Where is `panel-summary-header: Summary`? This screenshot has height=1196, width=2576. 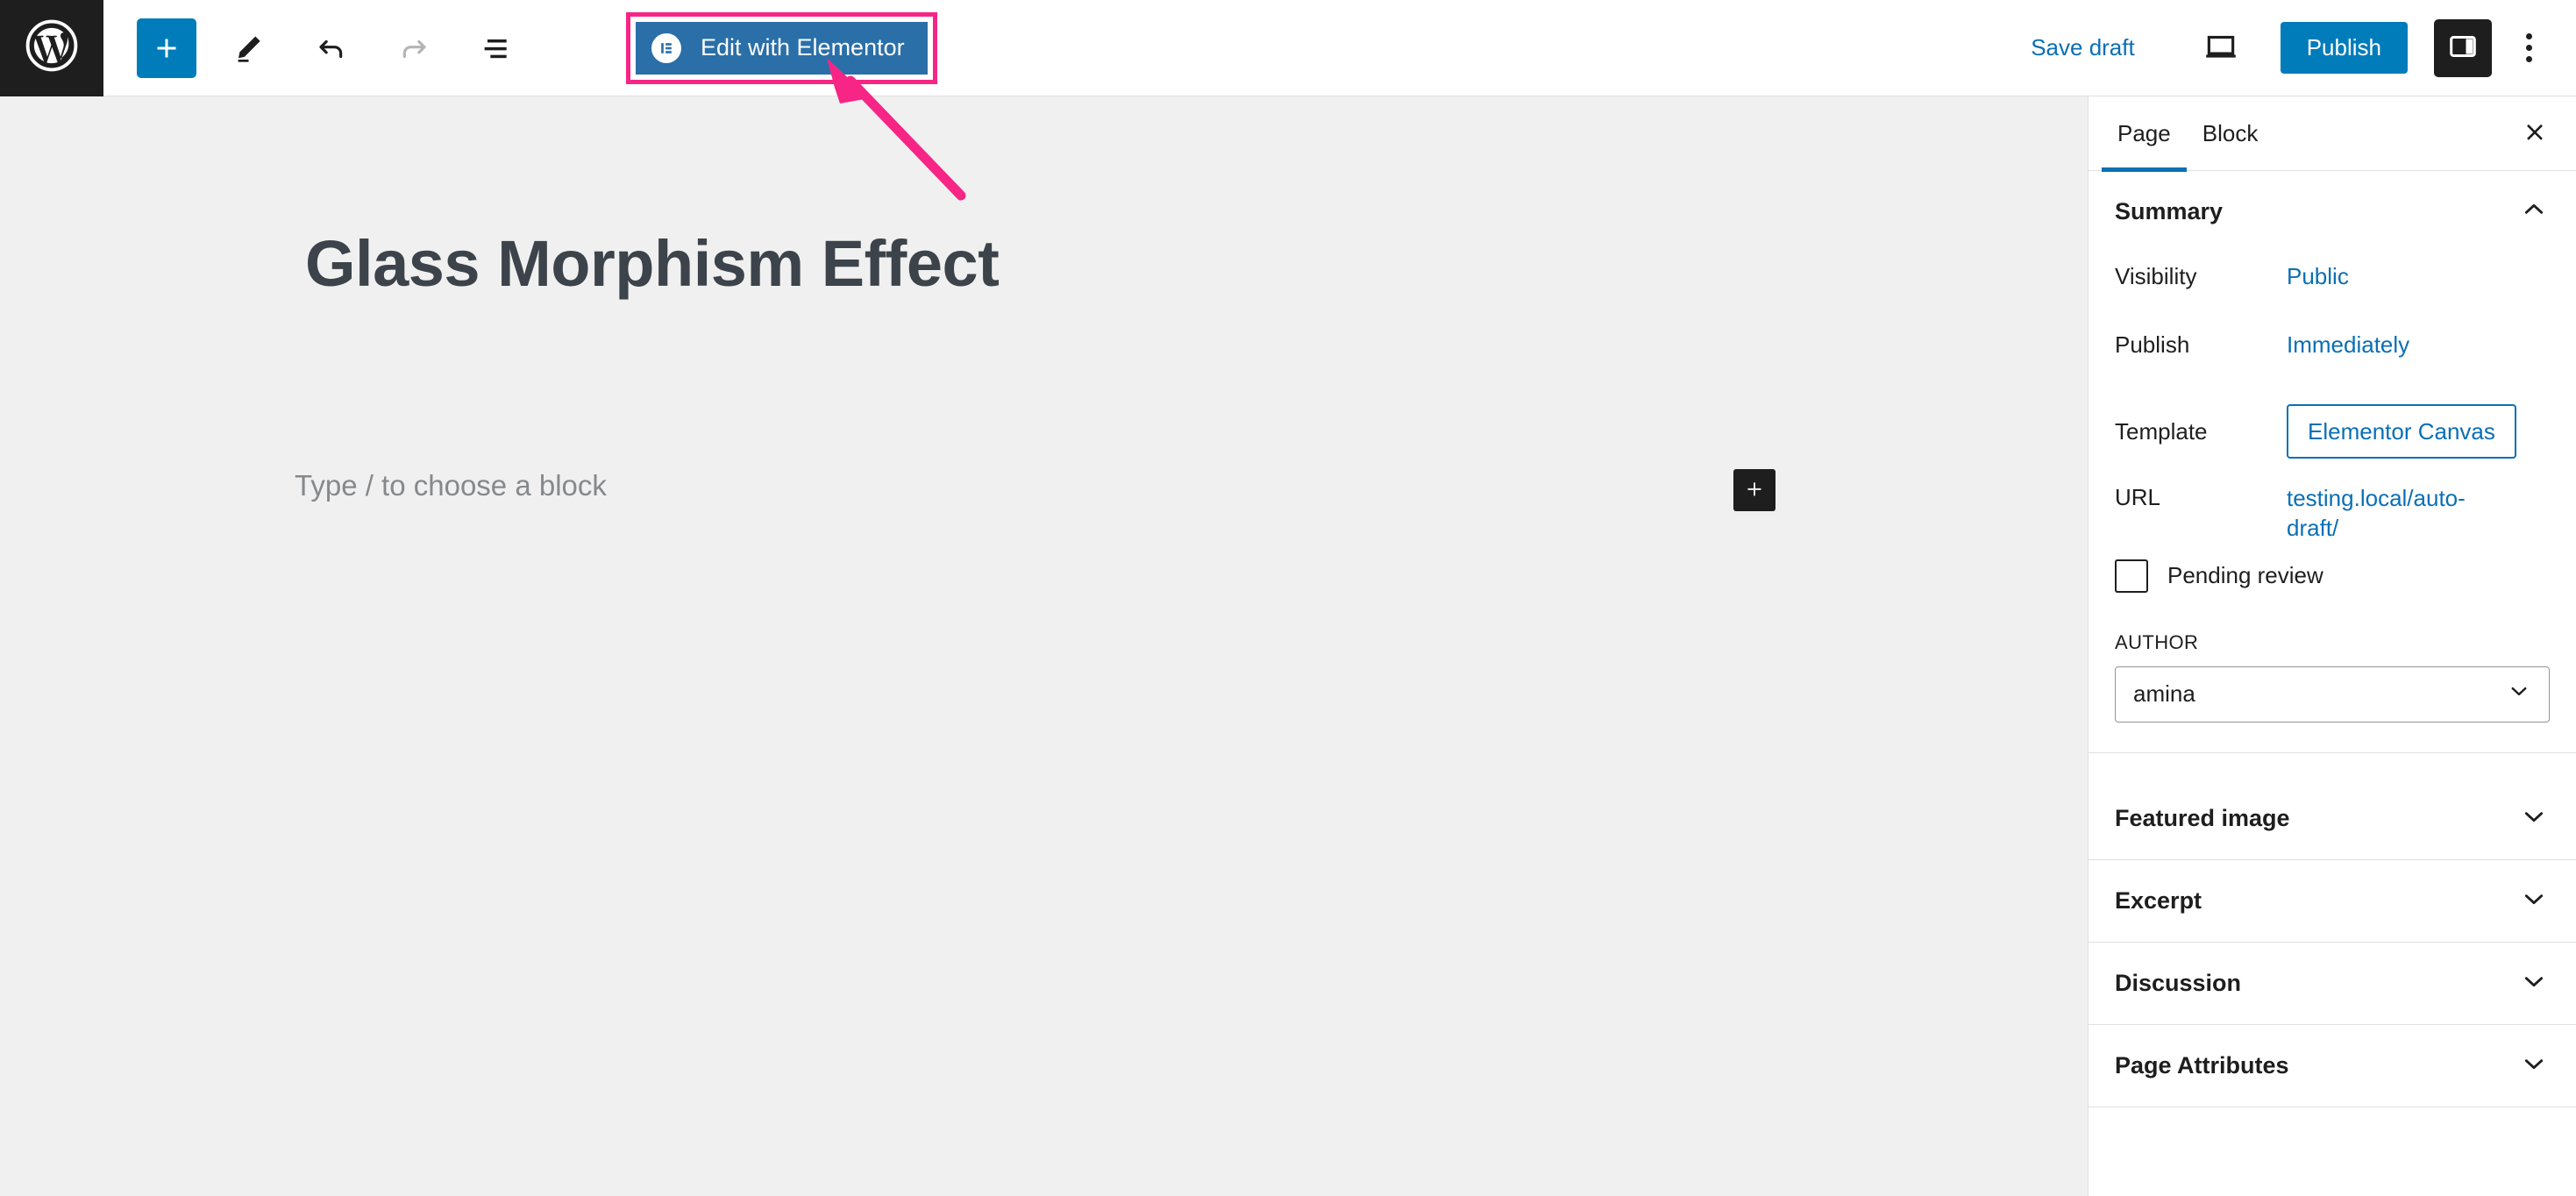 panel-summary-header: Summary is located at coordinates (2332, 212).